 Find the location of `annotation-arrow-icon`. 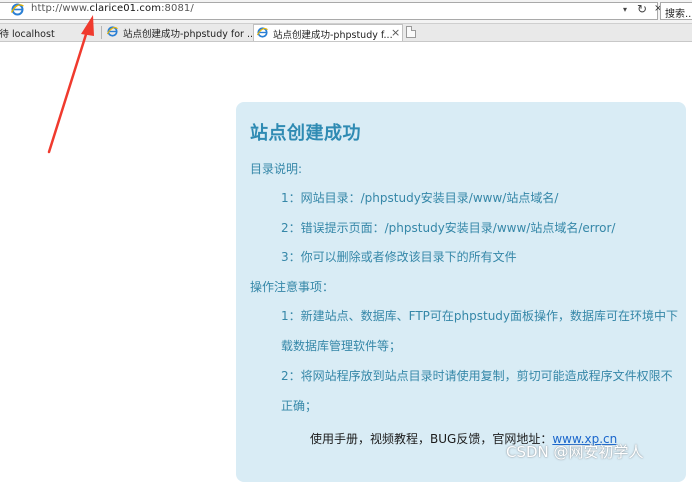

annotation-arrow-icon is located at coordinates (70, 84).